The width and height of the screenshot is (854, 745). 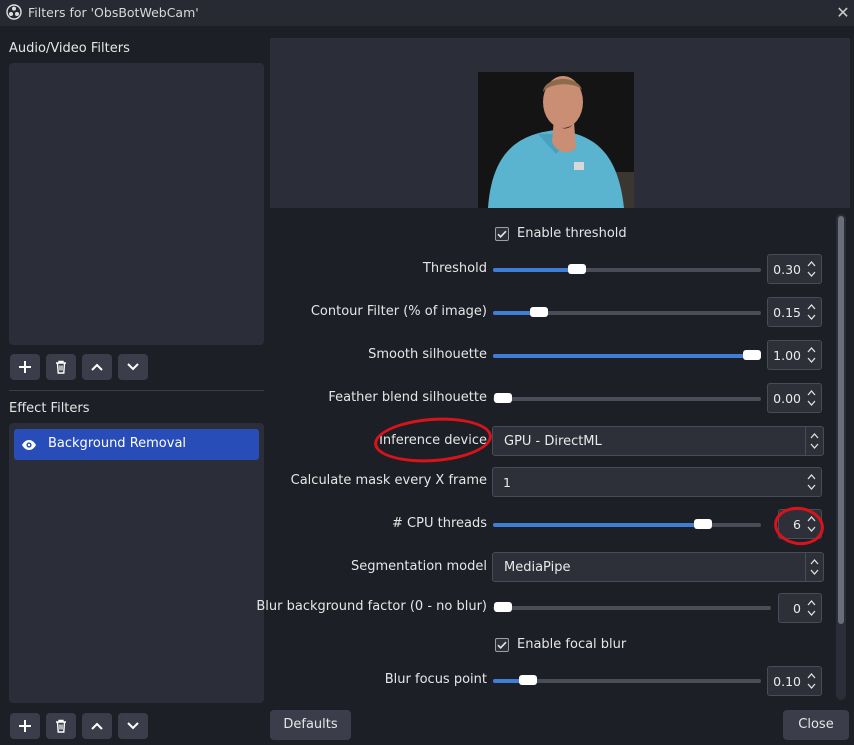 I want to click on threshold-spinbox: 0.30, so click(x=794, y=269).